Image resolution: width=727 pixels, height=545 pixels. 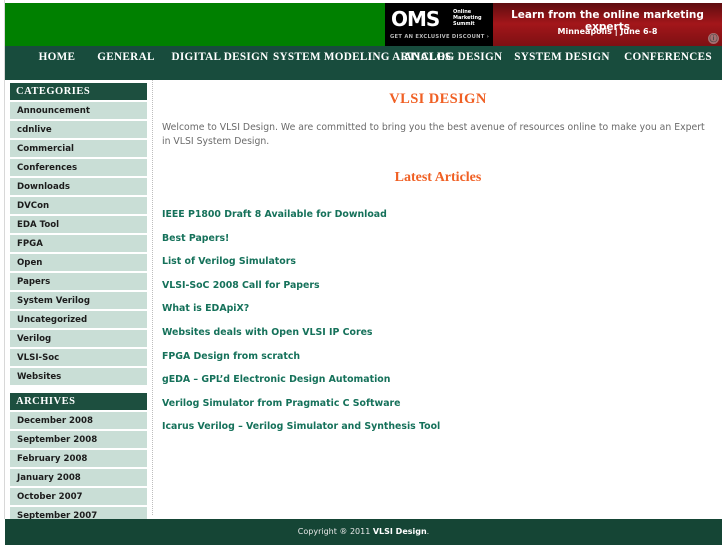 I want to click on ad-discount-link: GET AN EXCLUSIVE DISCOUNT ›, so click(x=439, y=37).